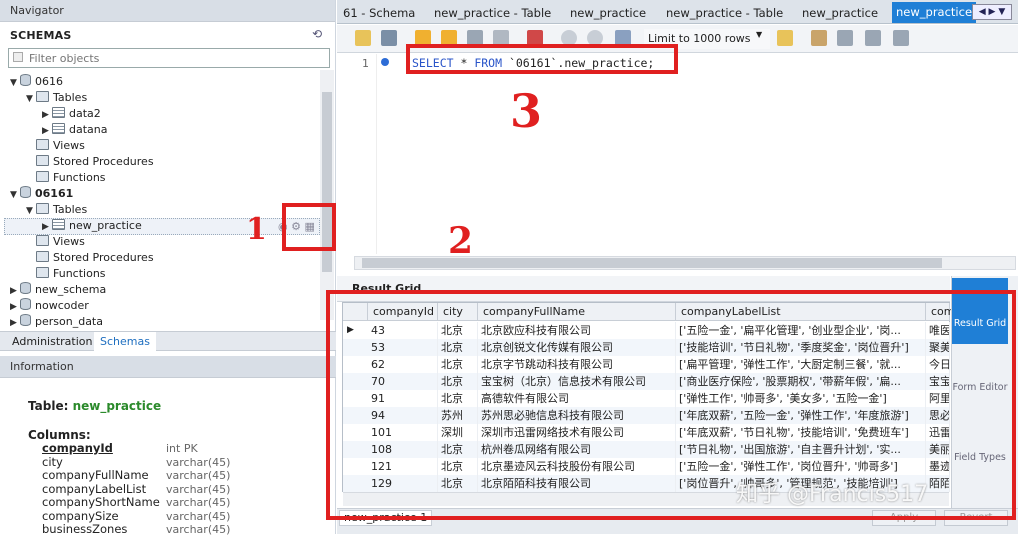 The width and height of the screenshot is (1018, 537). What do you see at coordinates (49, 81) in the screenshot?
I see `tree-item-label: 0616` at bounding box center [49, 81].